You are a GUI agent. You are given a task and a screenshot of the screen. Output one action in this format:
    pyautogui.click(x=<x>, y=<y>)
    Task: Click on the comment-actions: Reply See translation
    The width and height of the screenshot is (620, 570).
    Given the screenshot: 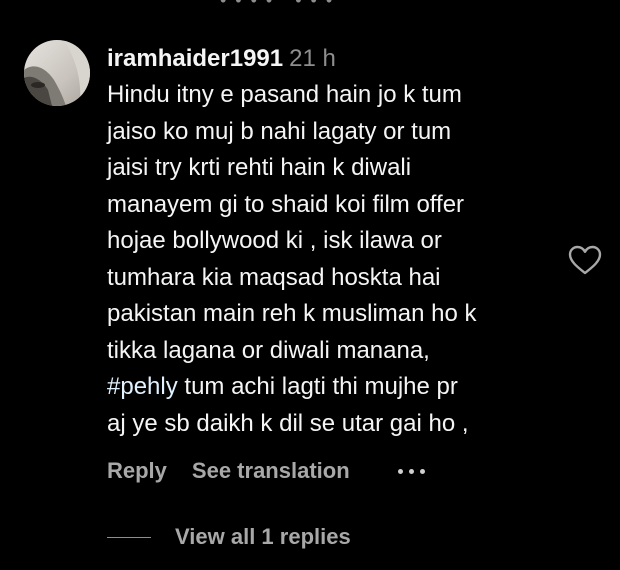 What is the action you would take?
    pyautogui.click(x=266, y=471)
    